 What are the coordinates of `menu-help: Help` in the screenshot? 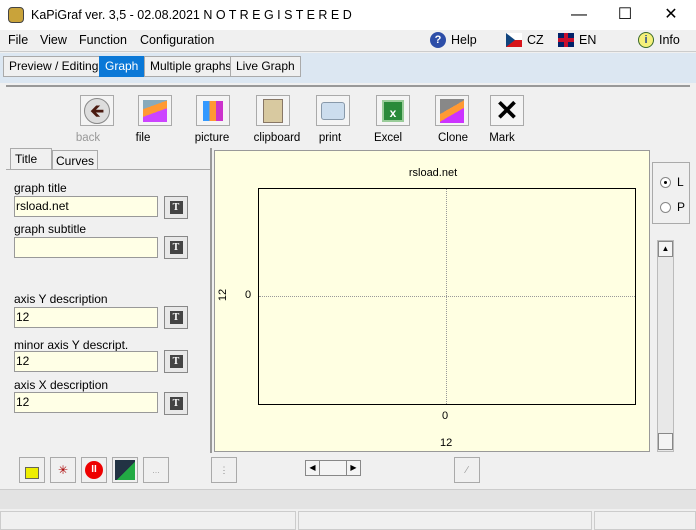 It's located at (464, 40).